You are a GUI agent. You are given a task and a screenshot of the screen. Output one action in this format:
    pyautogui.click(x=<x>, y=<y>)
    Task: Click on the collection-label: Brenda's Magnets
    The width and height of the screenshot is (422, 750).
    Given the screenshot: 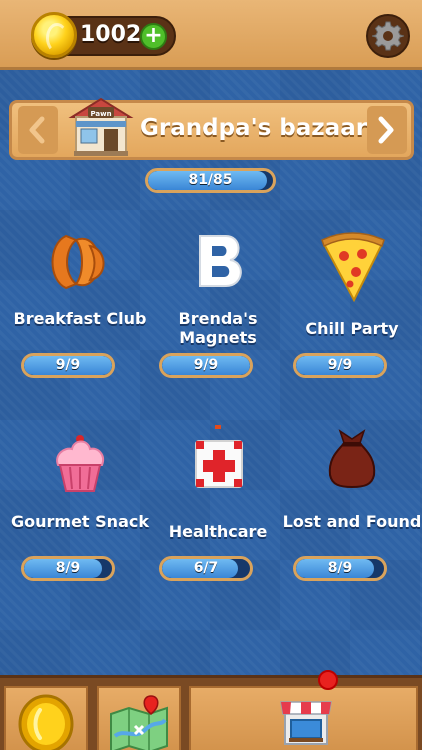 What is the action you would take?
    pyautogui.click(x=218, y=328)
    